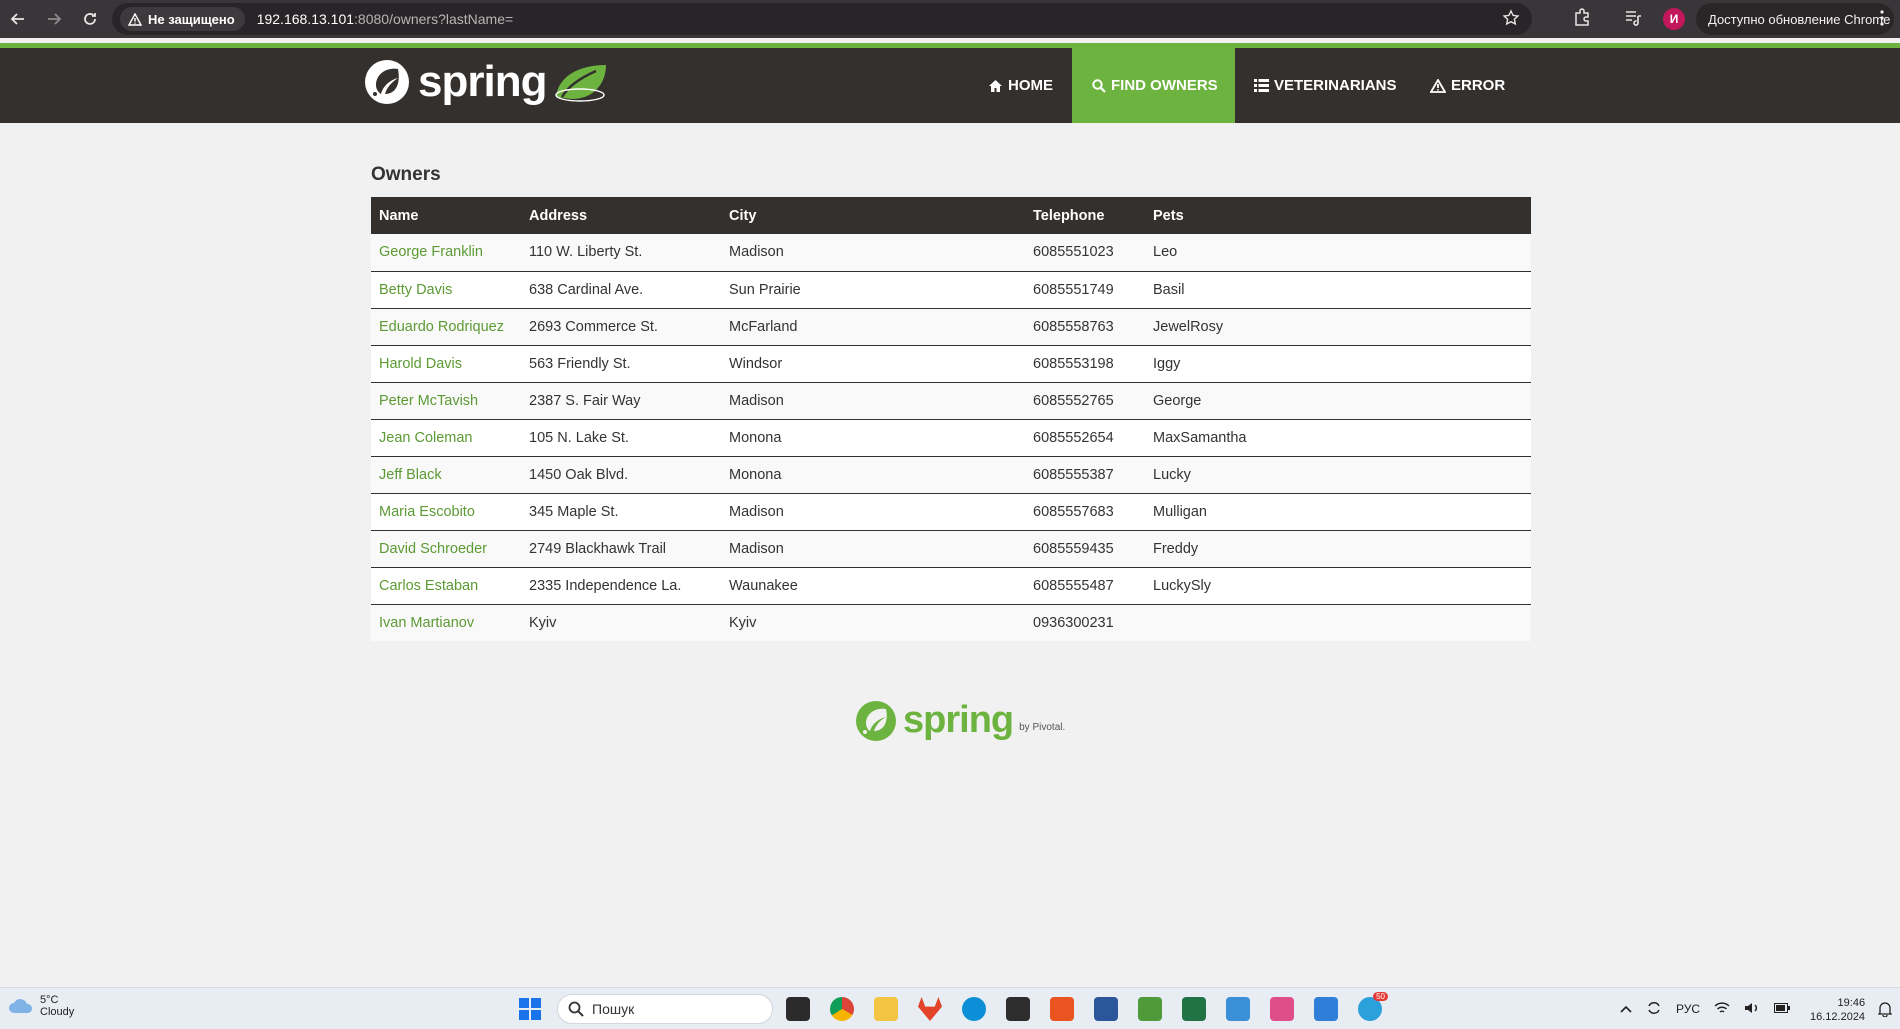 The height and width of the screenshot is (1029, 1900). I want to click on chrome-update-button: Доступно обновление Chrome, so click(1795, 19).